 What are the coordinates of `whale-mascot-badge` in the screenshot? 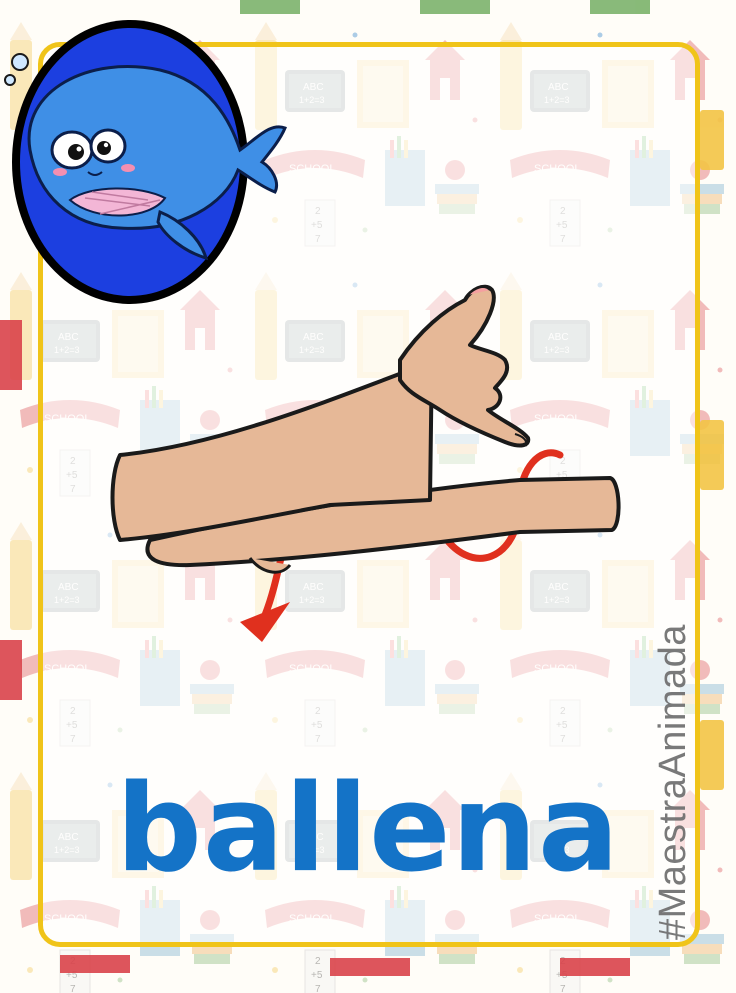 It's located at (145, 162).